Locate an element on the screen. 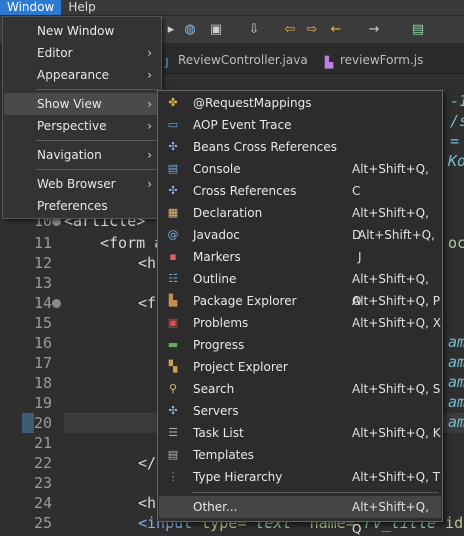 Image resolution: width=464 pixels, height=536 pixels. code-fragment: = is located at coordinates (455, 141).